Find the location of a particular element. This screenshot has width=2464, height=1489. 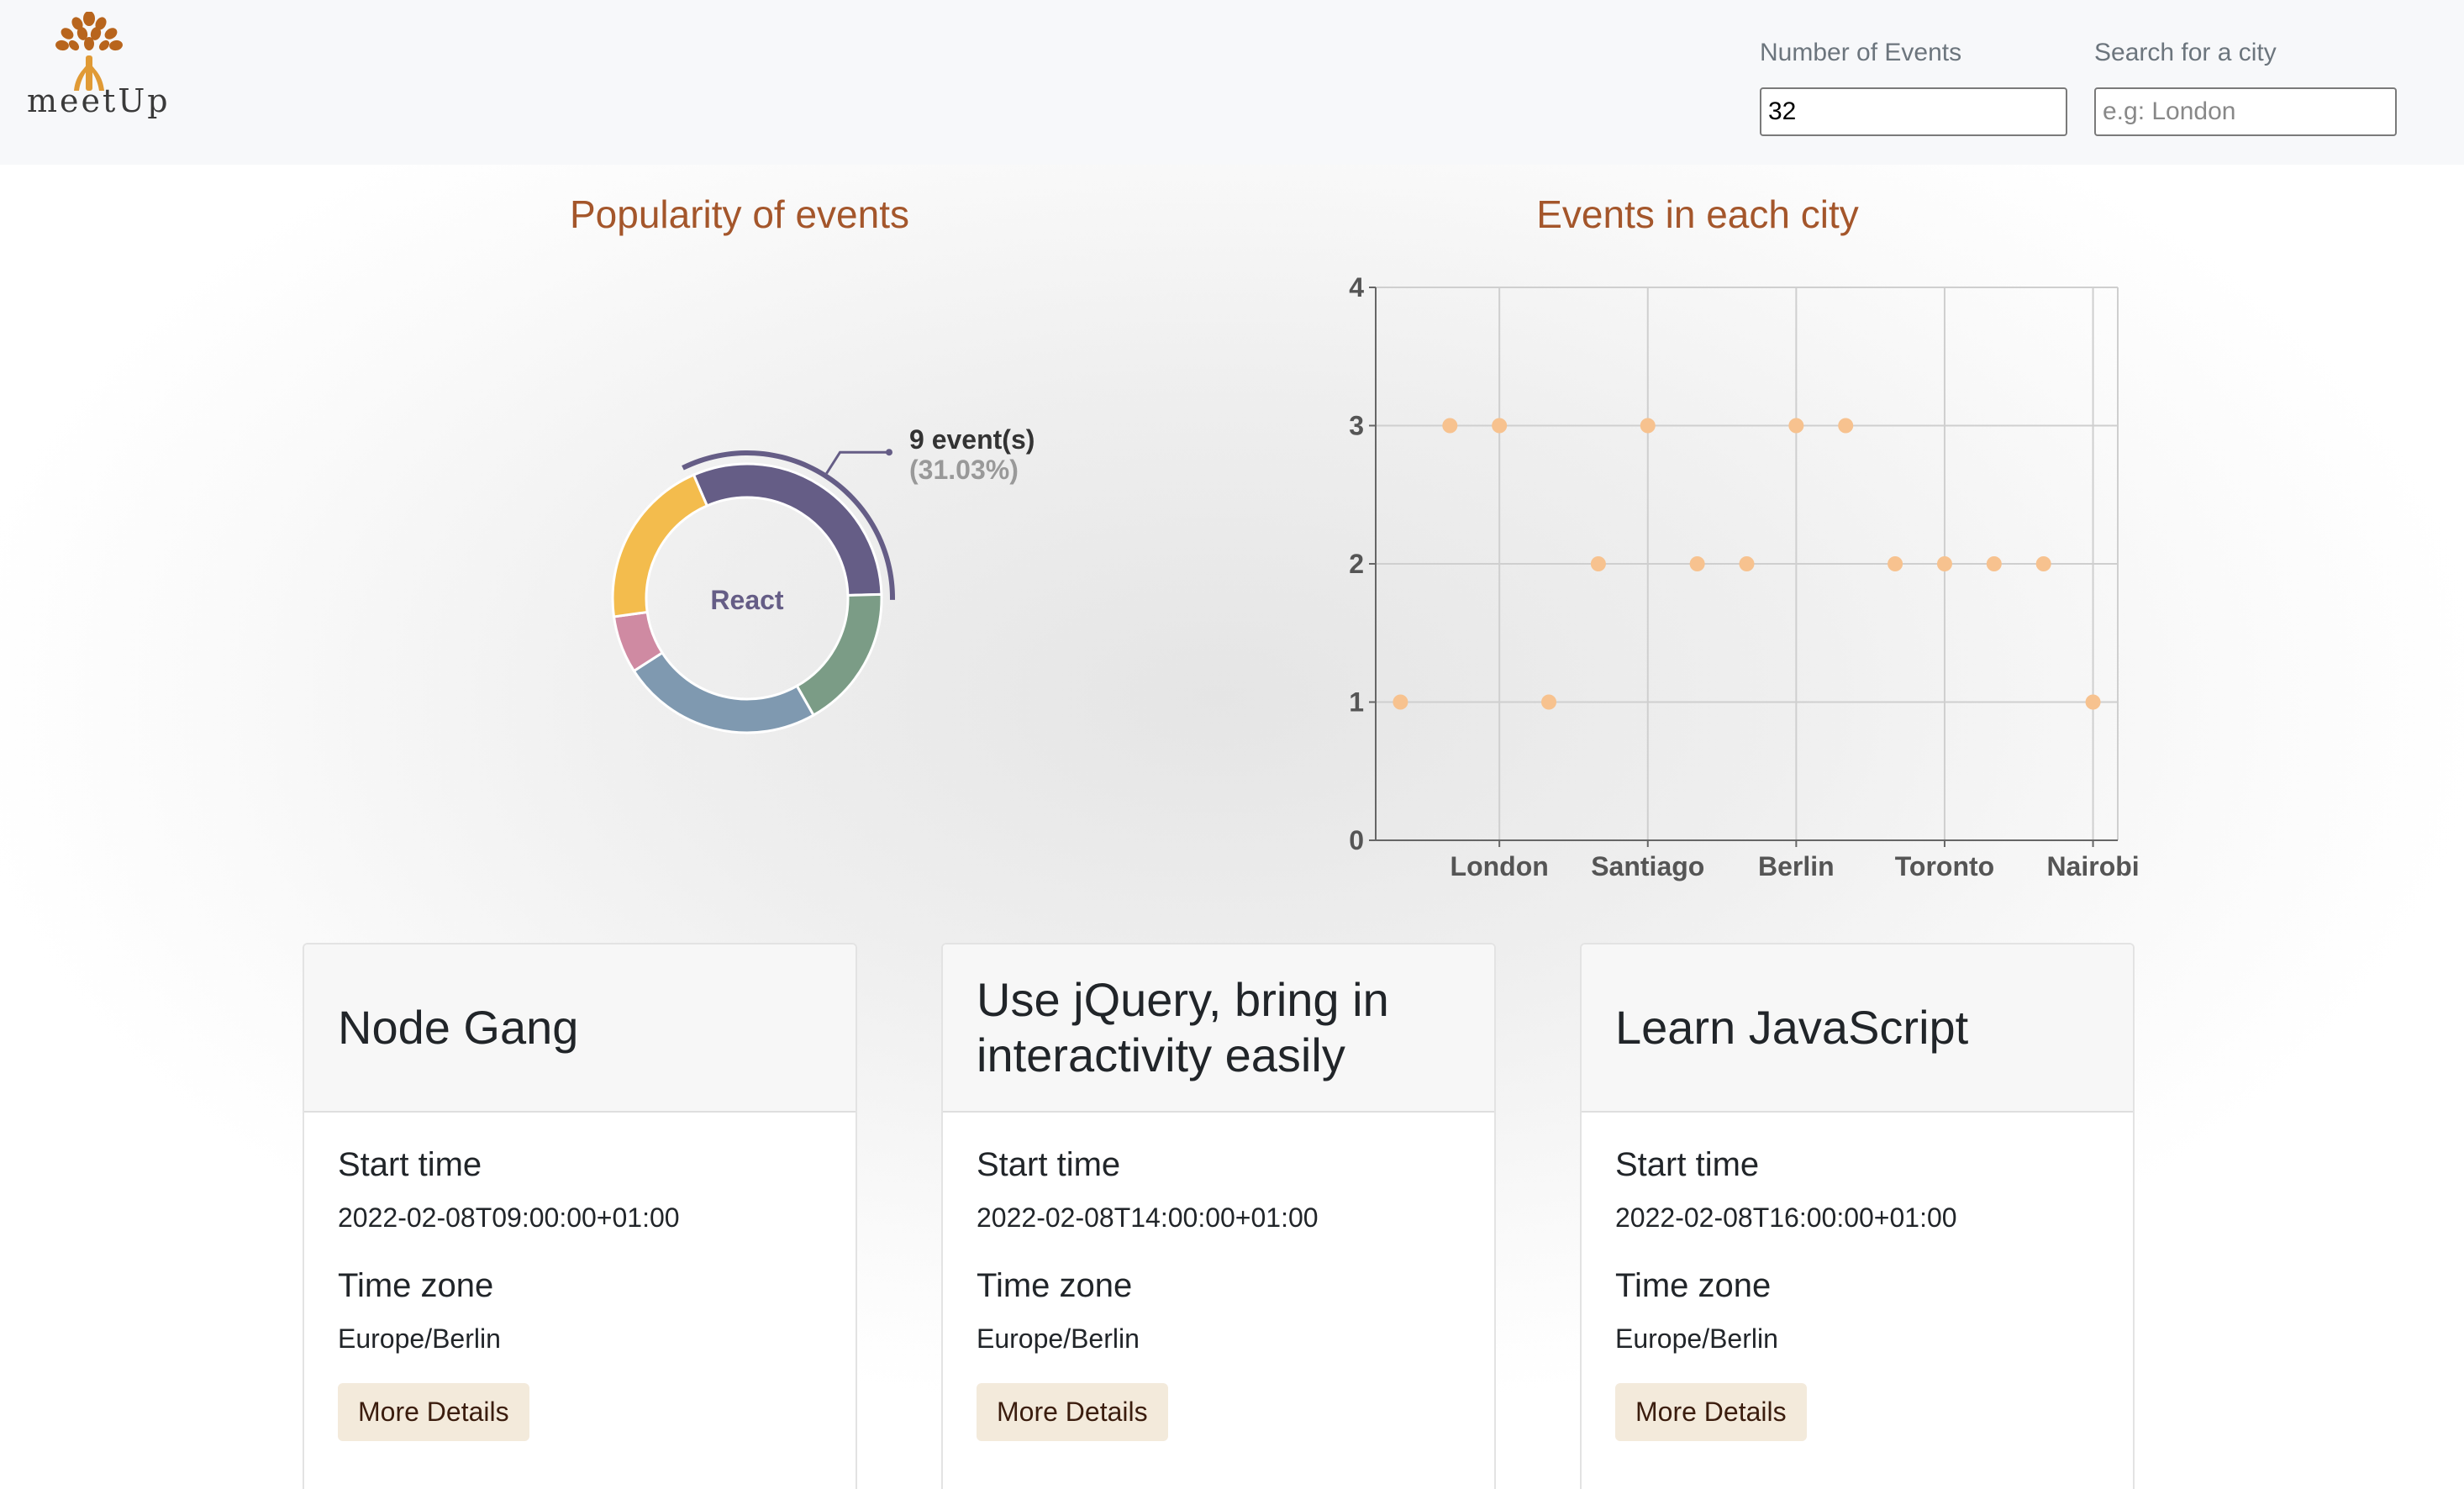

scatter-chart-title: Events in each city is located at coordinates (1697, 214).